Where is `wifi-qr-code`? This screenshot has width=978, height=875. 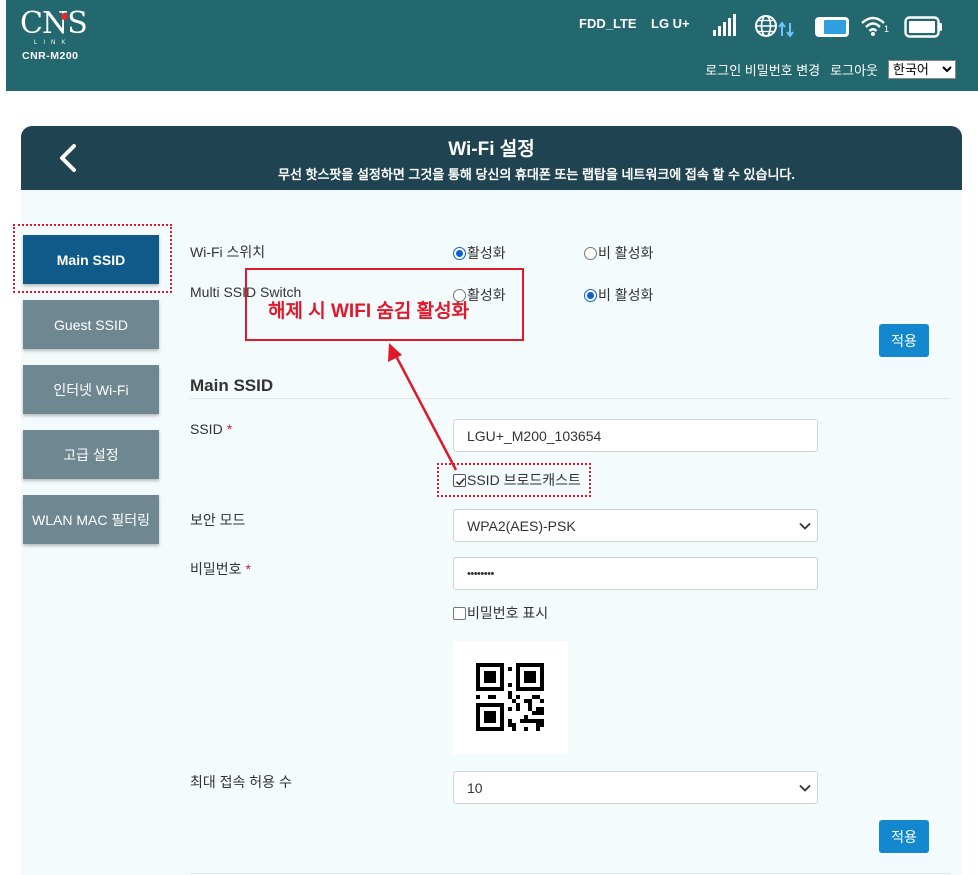
wifi-qr-code is located at coordinates (510, 697).